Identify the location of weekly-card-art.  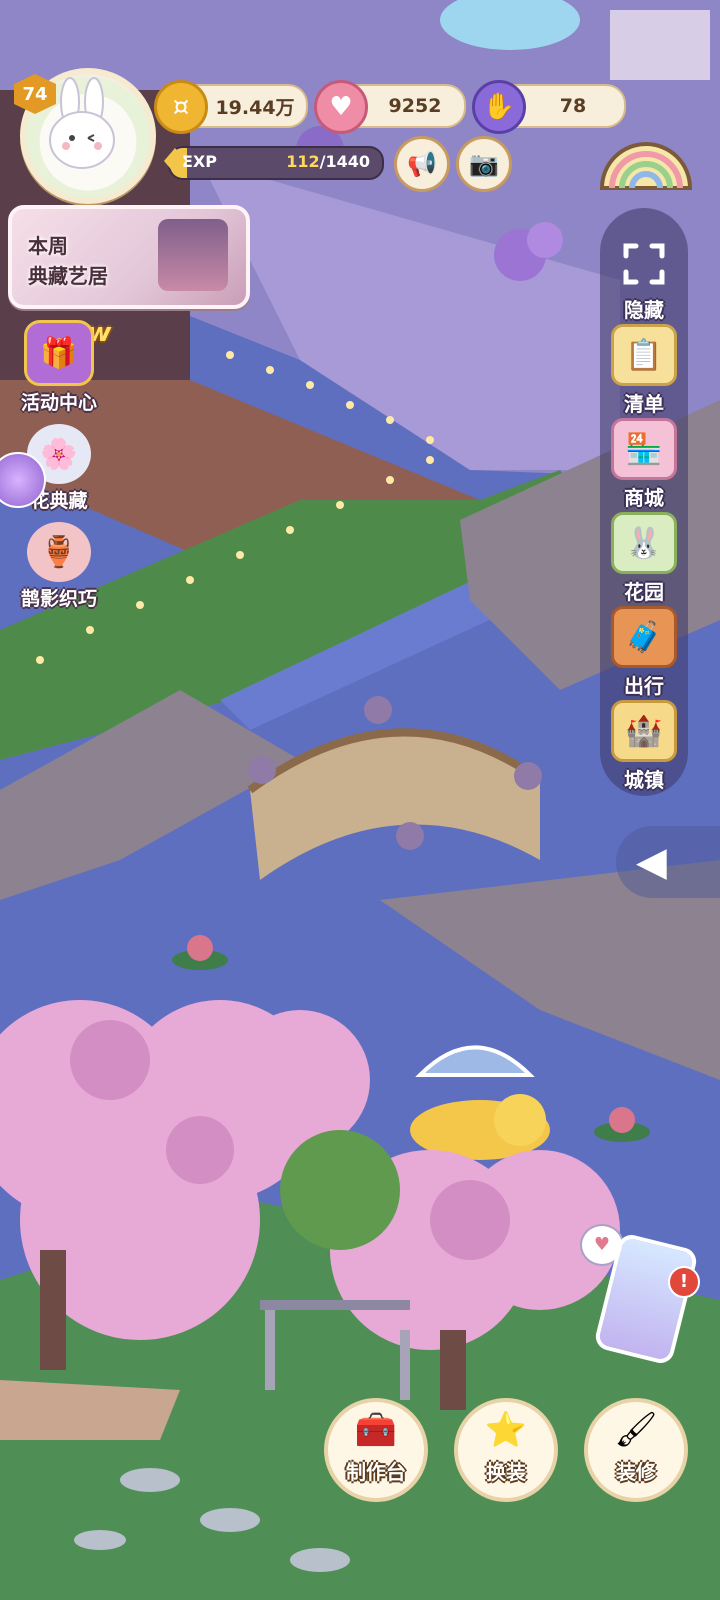
(193, 255).